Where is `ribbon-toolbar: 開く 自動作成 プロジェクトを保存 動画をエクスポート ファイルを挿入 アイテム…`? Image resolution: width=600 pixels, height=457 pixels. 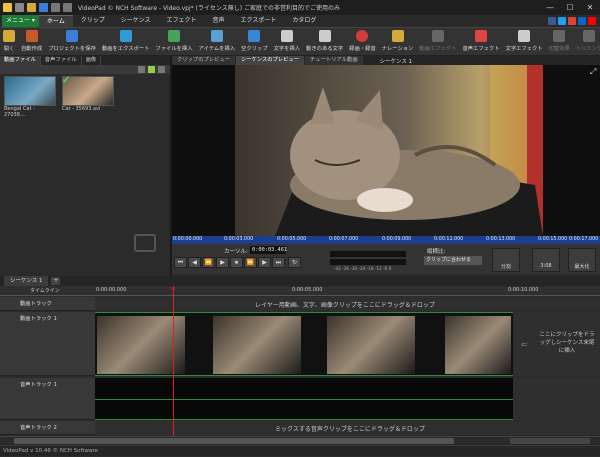
ribbon-toolbar: 開く 自動作成 プロジェクトを保存 動画をエクスポート ファイルを挿入 アイテム… is located at coordinates (300, 42).